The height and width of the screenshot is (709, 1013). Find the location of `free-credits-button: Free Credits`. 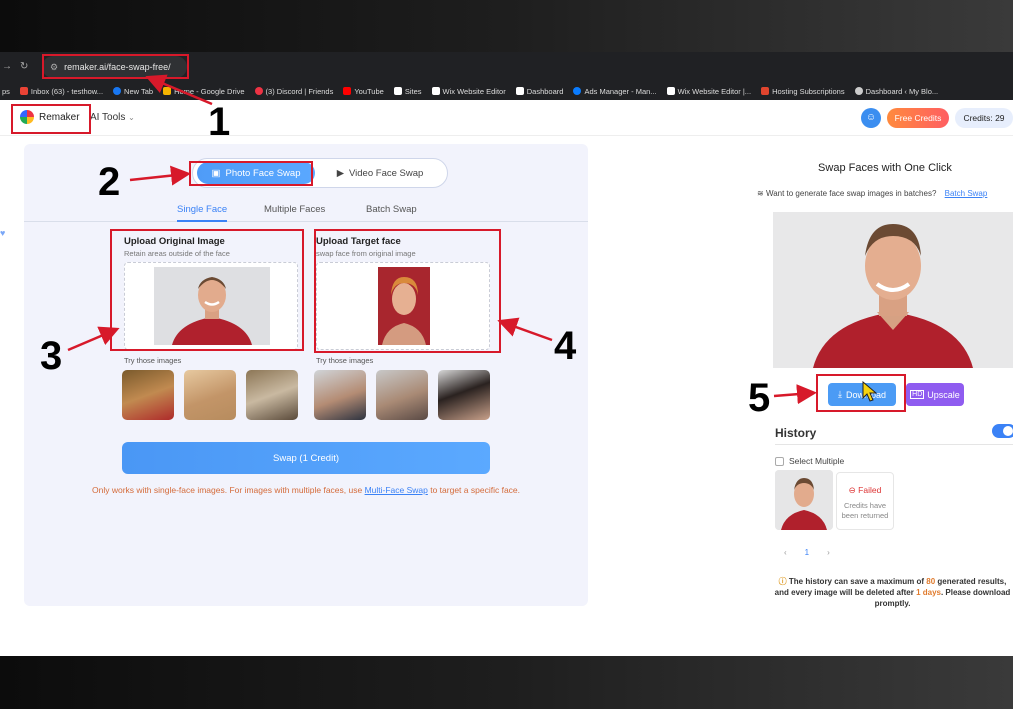

free-credits-button: Free Credits is located at coordinates (918, 118).